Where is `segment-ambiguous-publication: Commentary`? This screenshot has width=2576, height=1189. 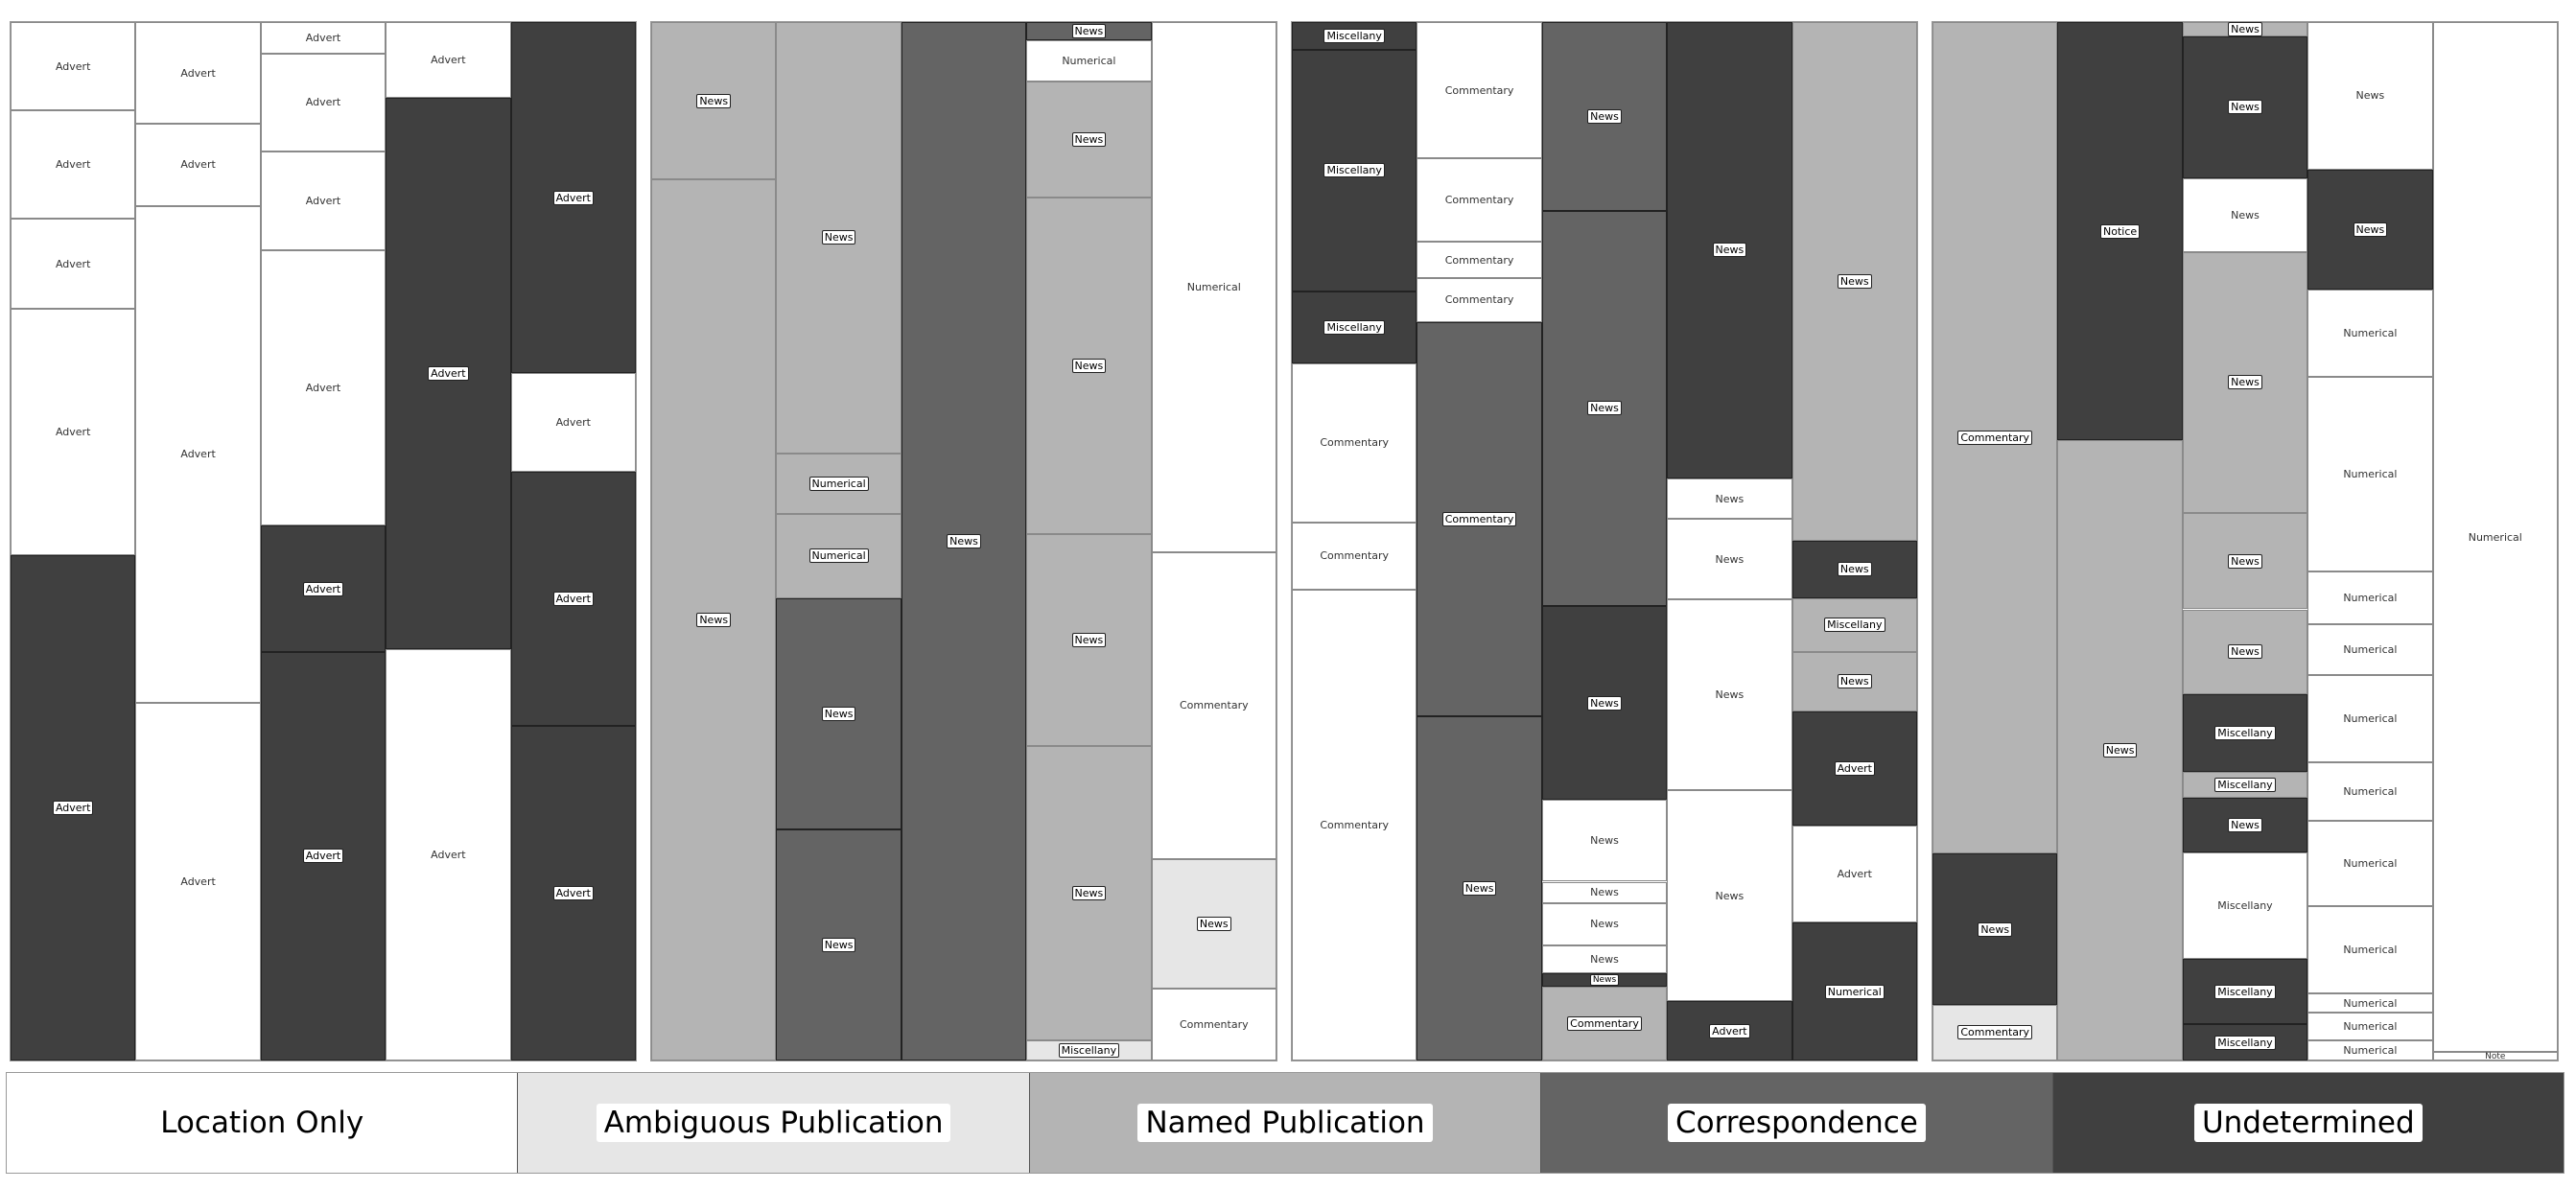 segment-ambiguous-publication: Commentary is located at coordinates (1995, 1032).